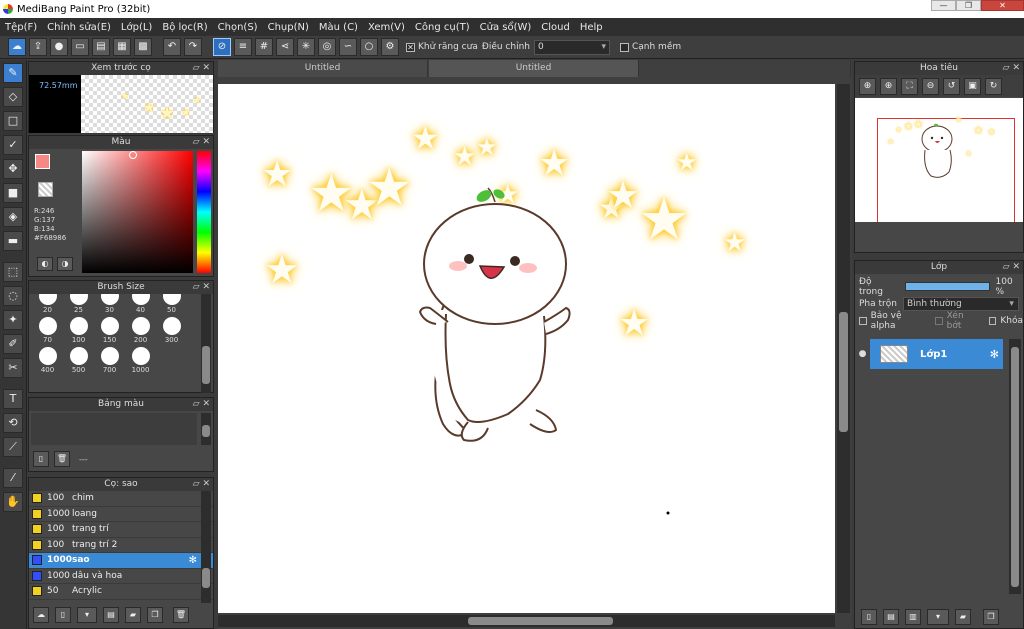 The height and width of the screenshot is (629, 1024). Describe the element at coordinates (114, 429) in the screenshot. I see `palette-swatch-area` at that location.